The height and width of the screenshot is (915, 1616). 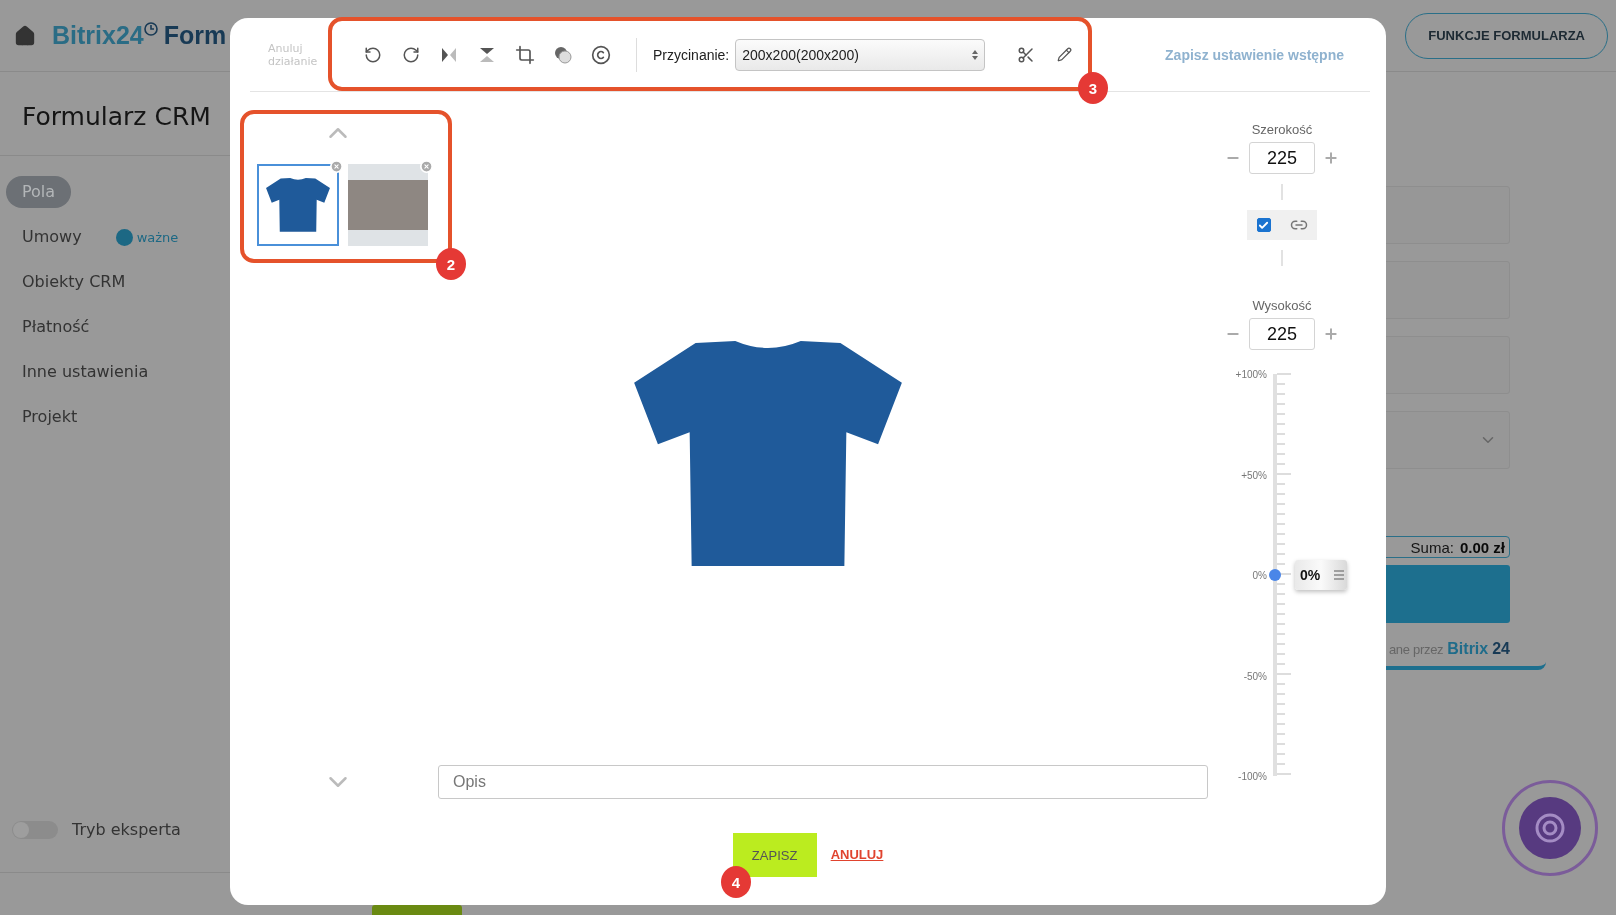 I want to click on flip-vertical-icon, so click(x=487, y=54).